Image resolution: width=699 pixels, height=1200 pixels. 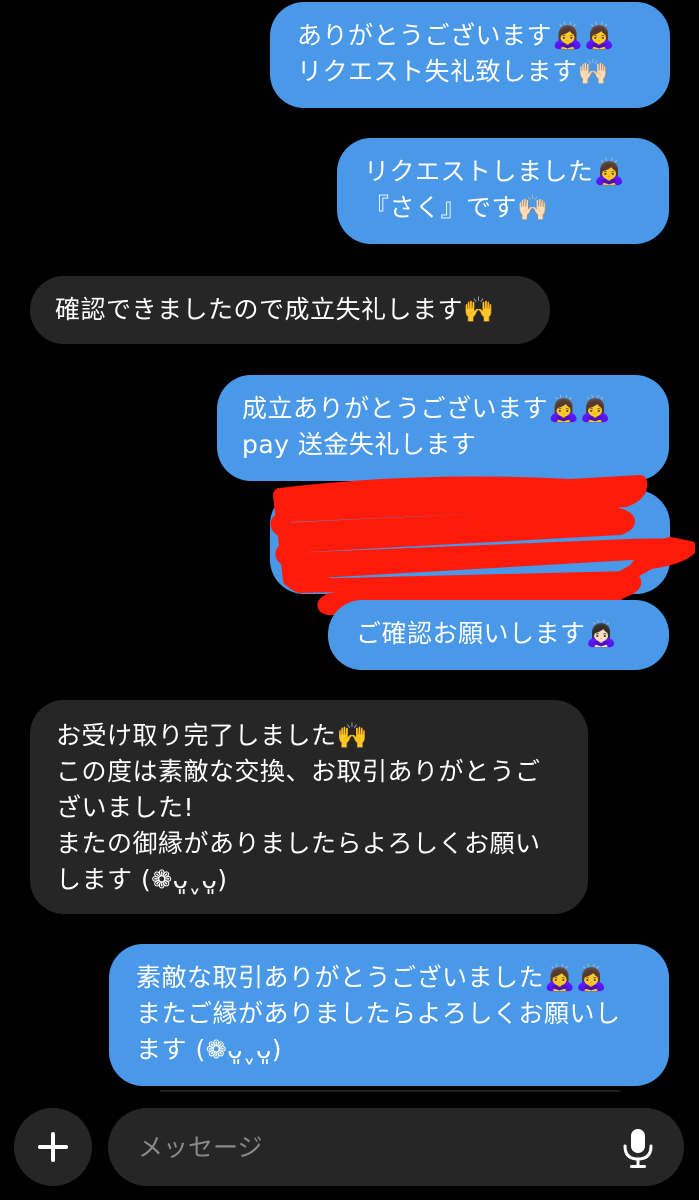 I want to click on message-text: 素敵な取引ありがとうございました🙇‍♀️🙇‍♀️, so click(x=372, y=977).